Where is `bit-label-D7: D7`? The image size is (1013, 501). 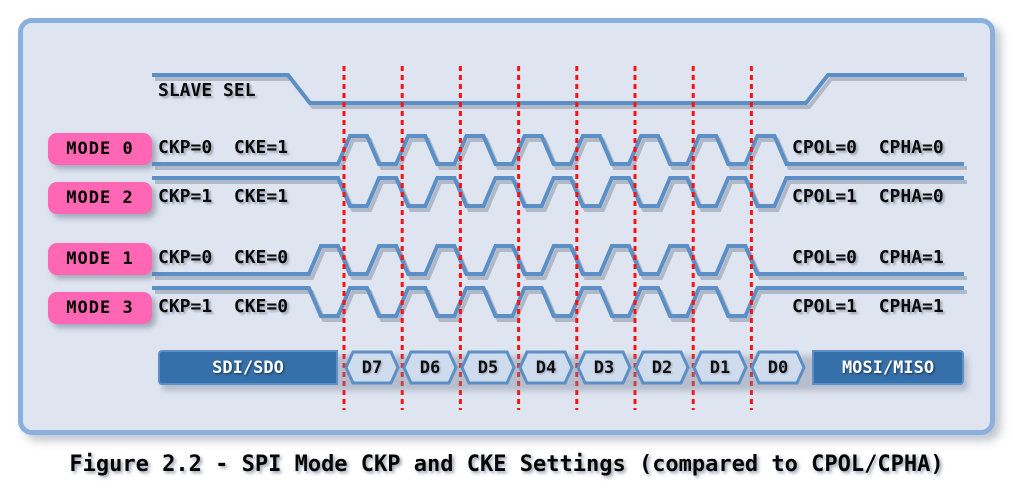 bit-label-D7: D7 is located at coordinates (372, 367).